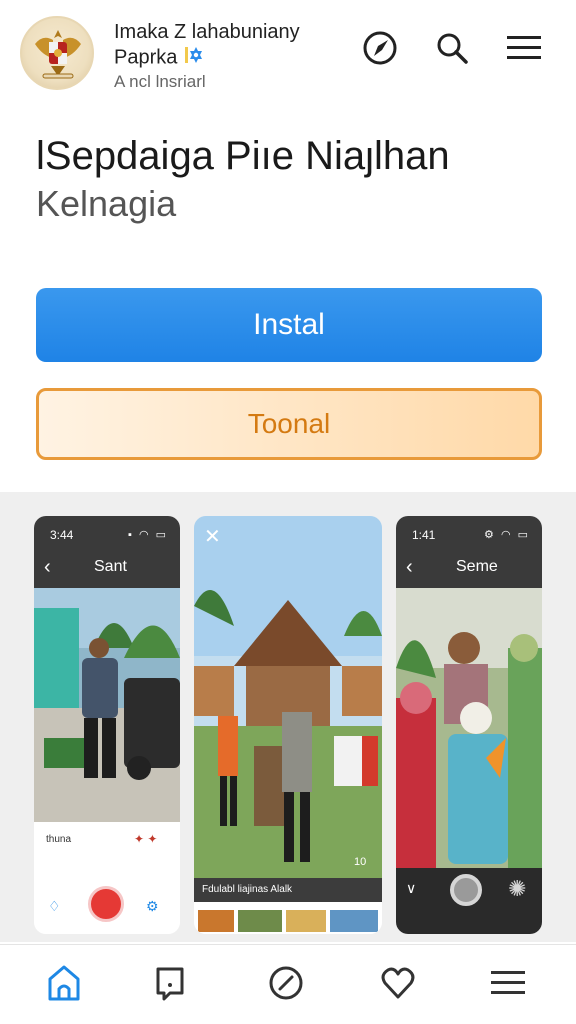  Describe the element at coordinates (107, 705) in the screenshot. I see `screenshot-1-photo` at that location.